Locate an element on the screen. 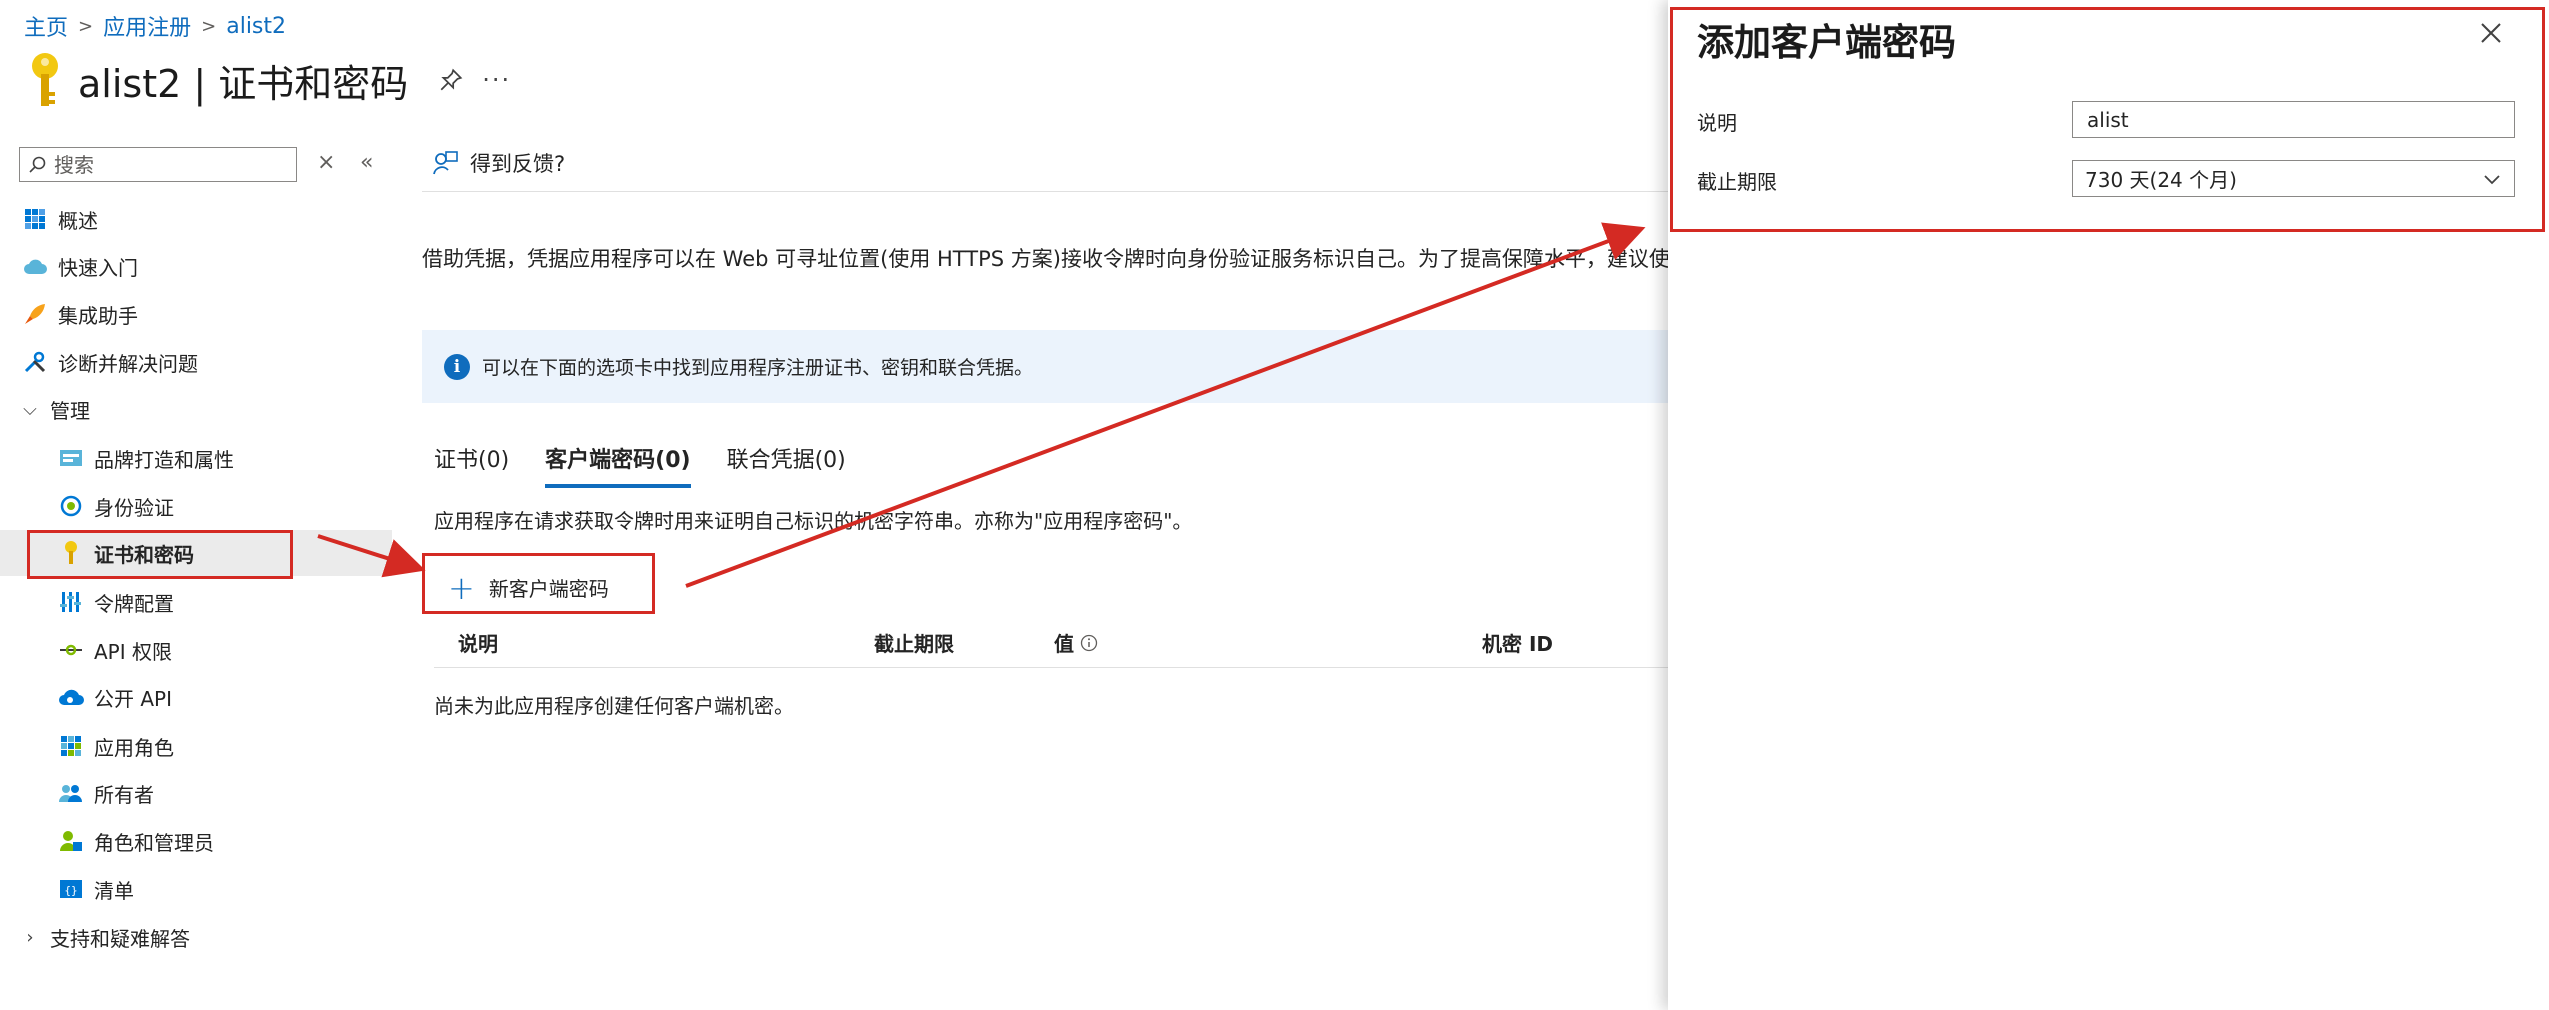  annotation-box-panel is located at coordinates (2107, 119).